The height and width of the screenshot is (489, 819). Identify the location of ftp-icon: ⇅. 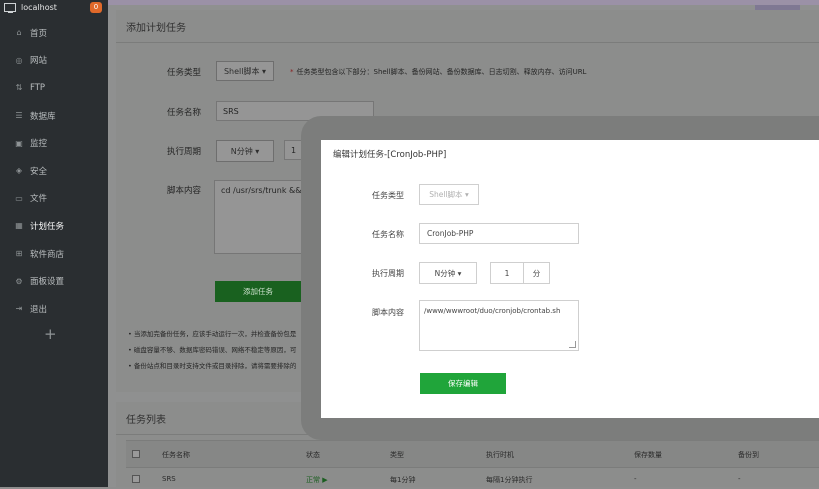
(19, 88).